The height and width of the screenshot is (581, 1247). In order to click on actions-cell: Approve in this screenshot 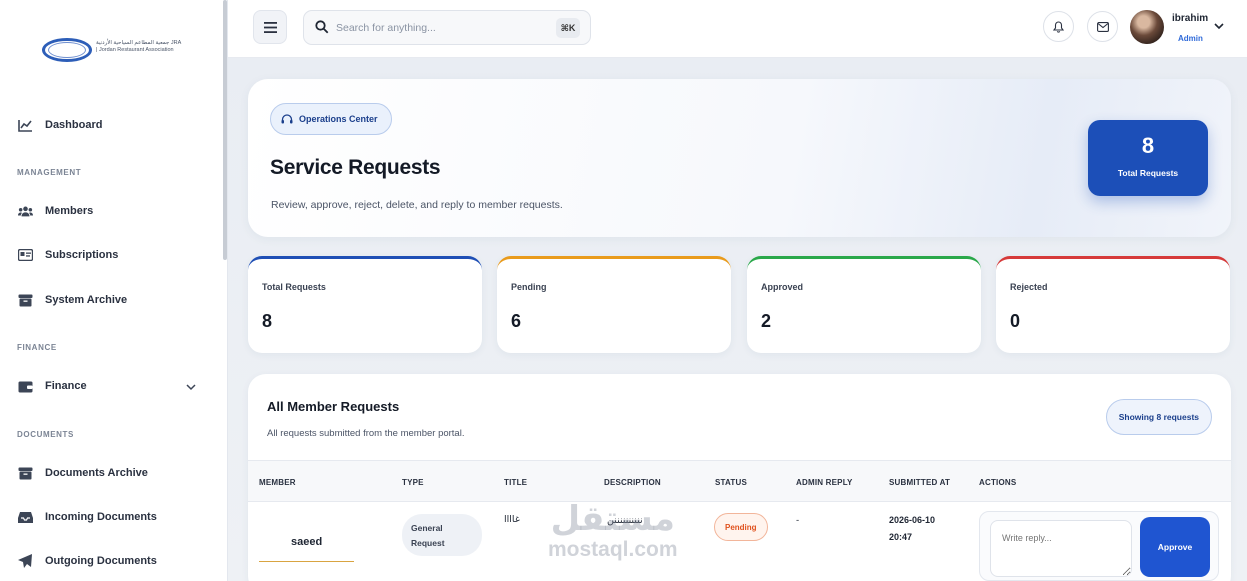, I will do `click(1099, 546)`.